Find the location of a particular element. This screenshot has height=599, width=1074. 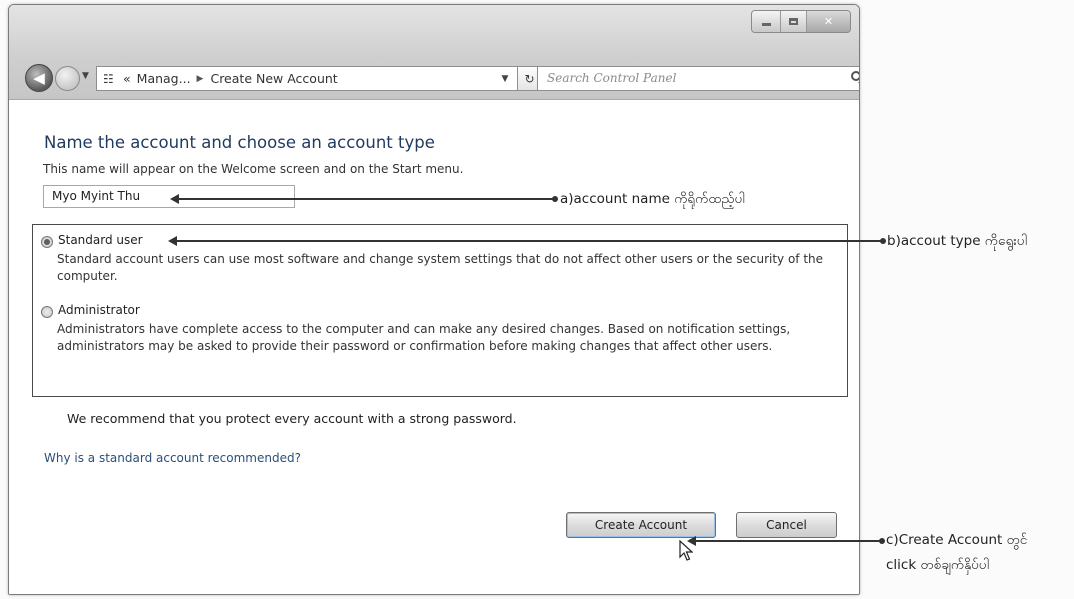

maximize-button is located at coordinates (793, 21).